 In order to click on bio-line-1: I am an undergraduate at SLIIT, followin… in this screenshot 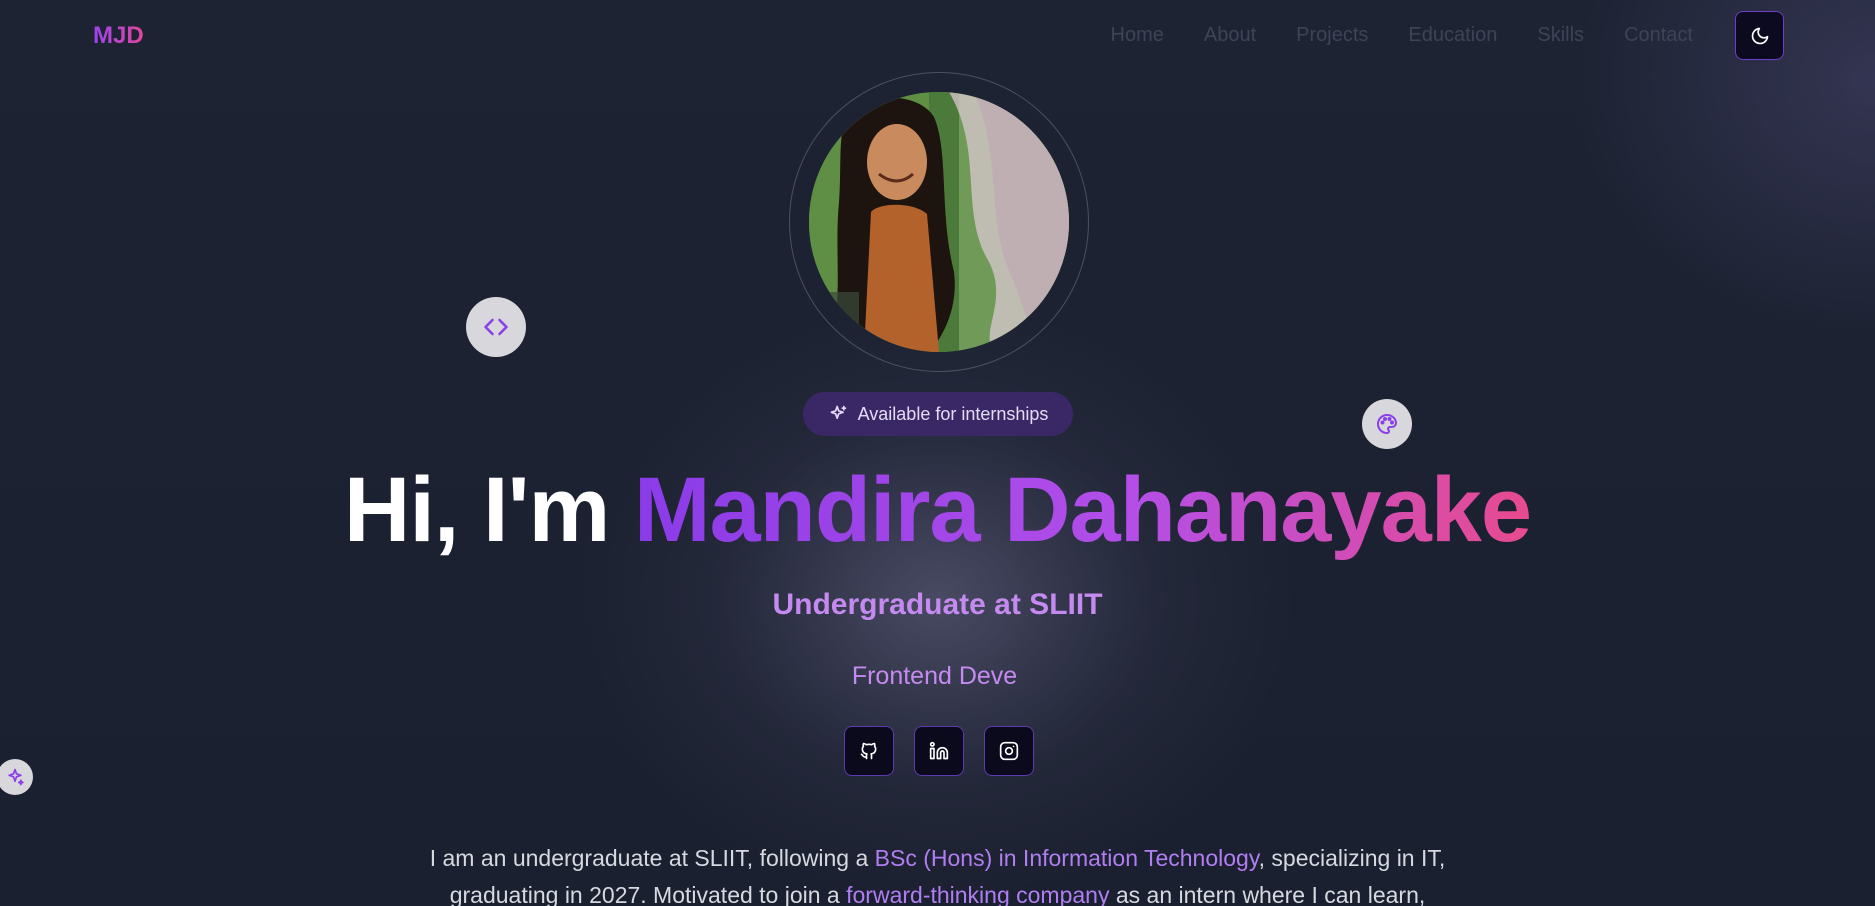, I will do `click(937, 858)`.